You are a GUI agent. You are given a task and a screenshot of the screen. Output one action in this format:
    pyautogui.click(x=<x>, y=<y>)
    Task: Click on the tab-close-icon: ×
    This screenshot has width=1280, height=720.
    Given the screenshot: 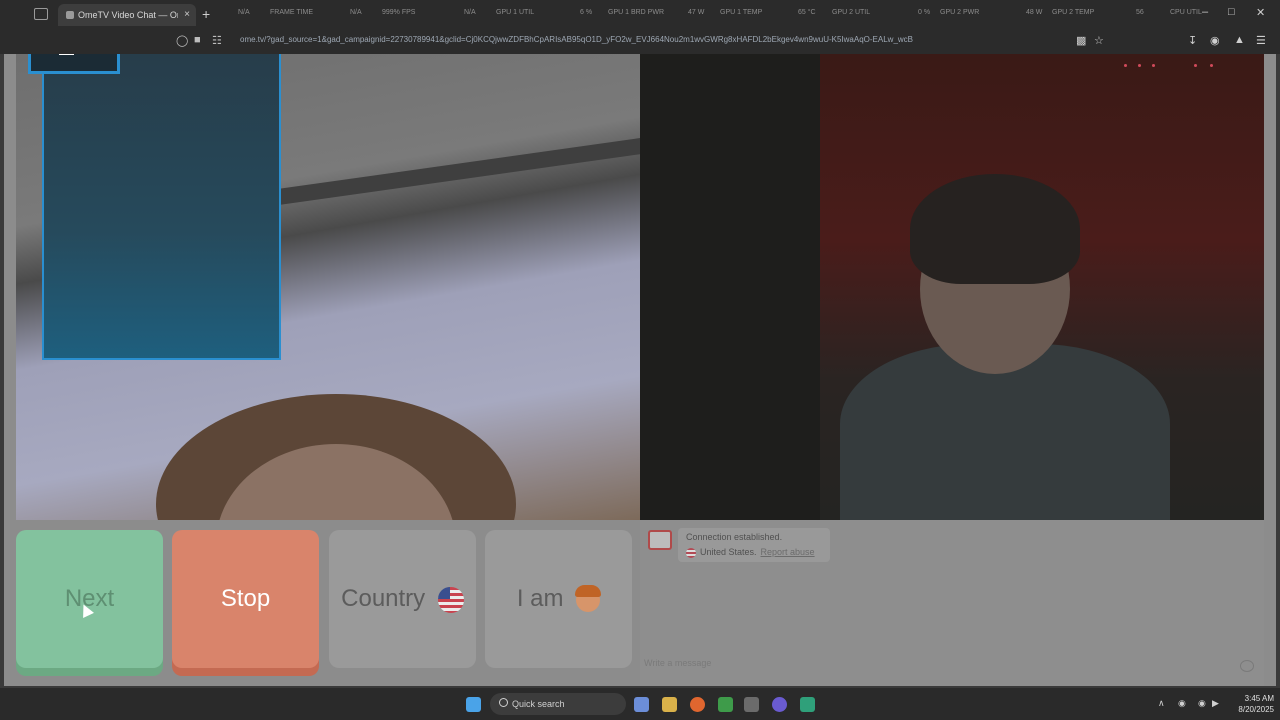 What is the action you would take?
    pyautogui.click(x=187, y=15)
    